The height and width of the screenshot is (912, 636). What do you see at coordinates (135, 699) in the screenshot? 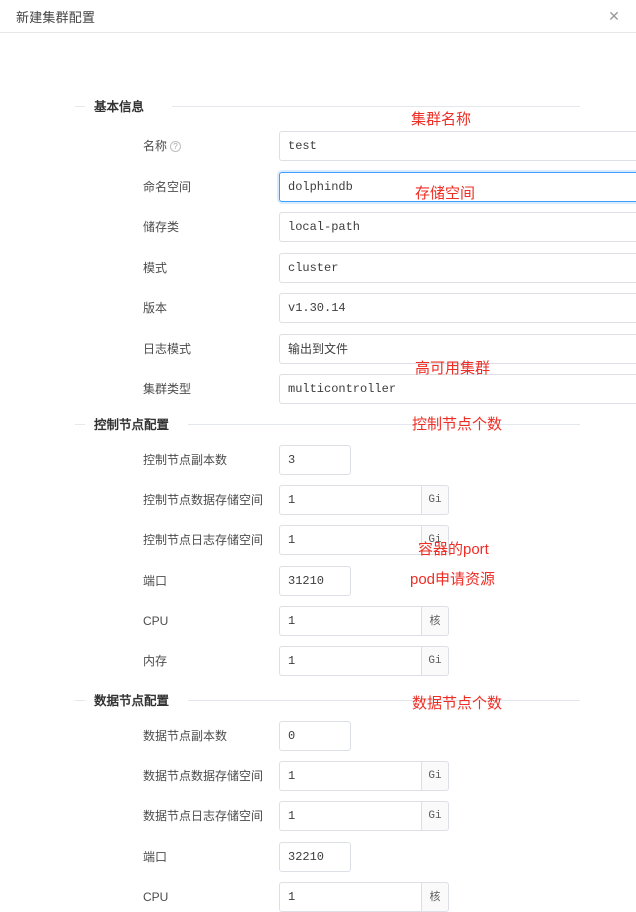
I see `section-title-data: 数据节点配置` at bounding box center [135, 699].